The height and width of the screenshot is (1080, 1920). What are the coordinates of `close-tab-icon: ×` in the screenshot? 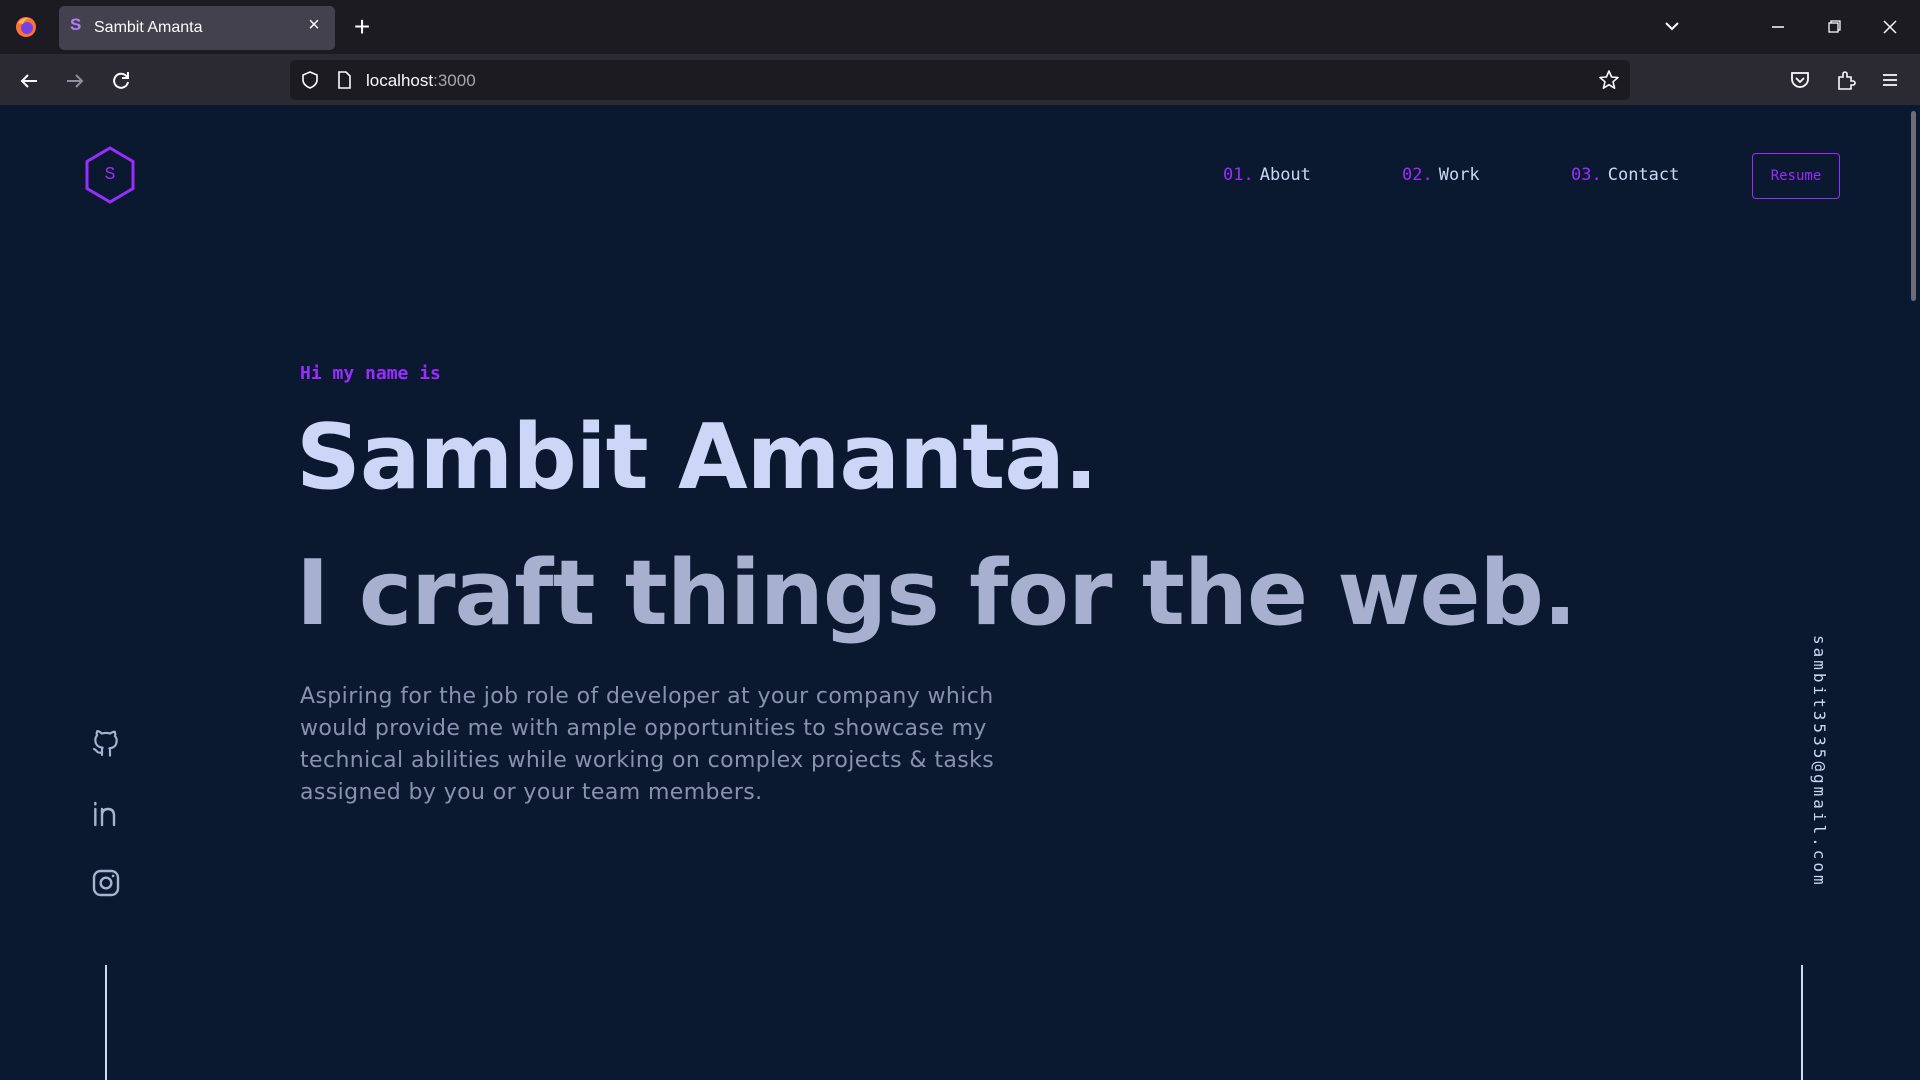 It's located at (314, 25).